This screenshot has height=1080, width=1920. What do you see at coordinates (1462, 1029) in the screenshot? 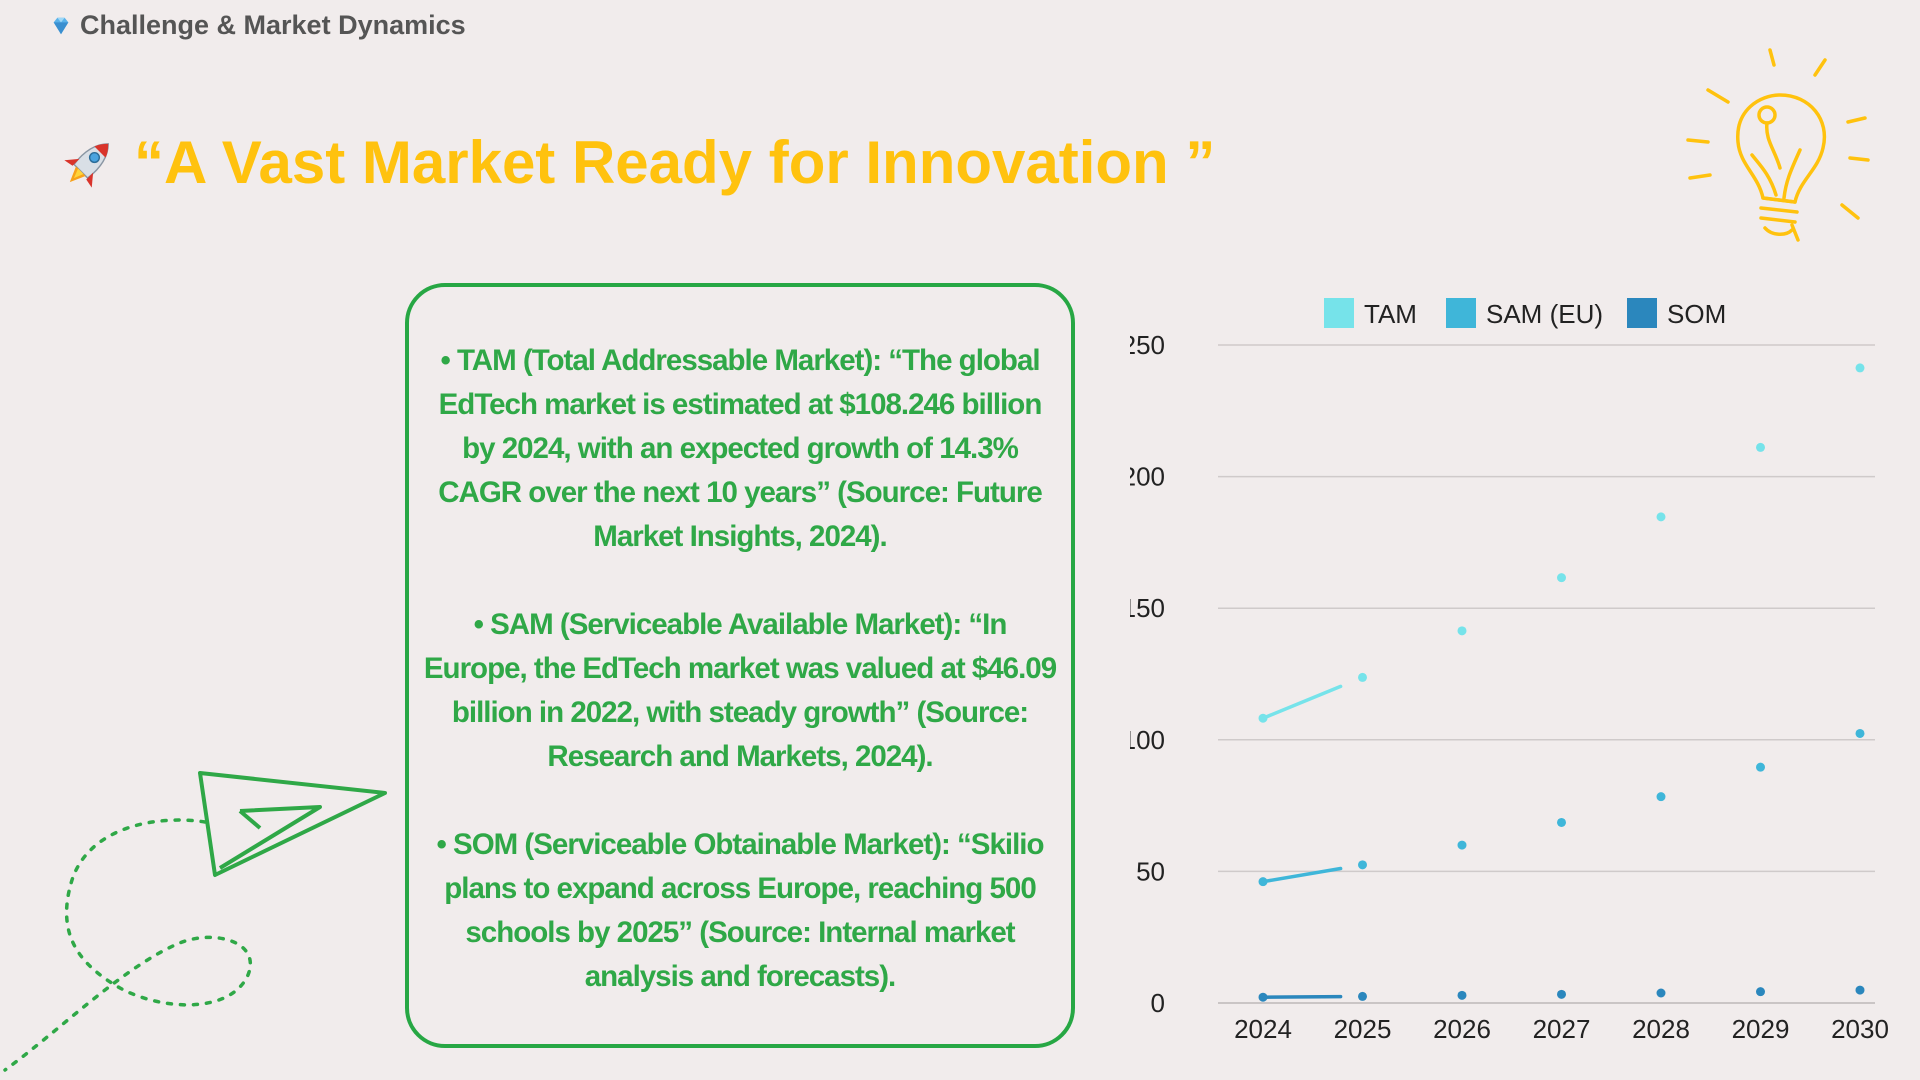
I see `x-tick-label: 2026` at bounding box center [1462, 1029].